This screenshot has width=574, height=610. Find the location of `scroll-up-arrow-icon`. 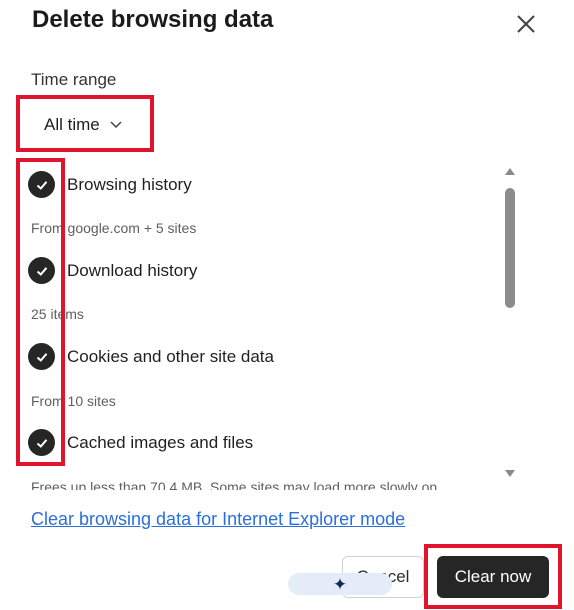

scroll-up-arrow-icon is located at coordinates (510, 171).